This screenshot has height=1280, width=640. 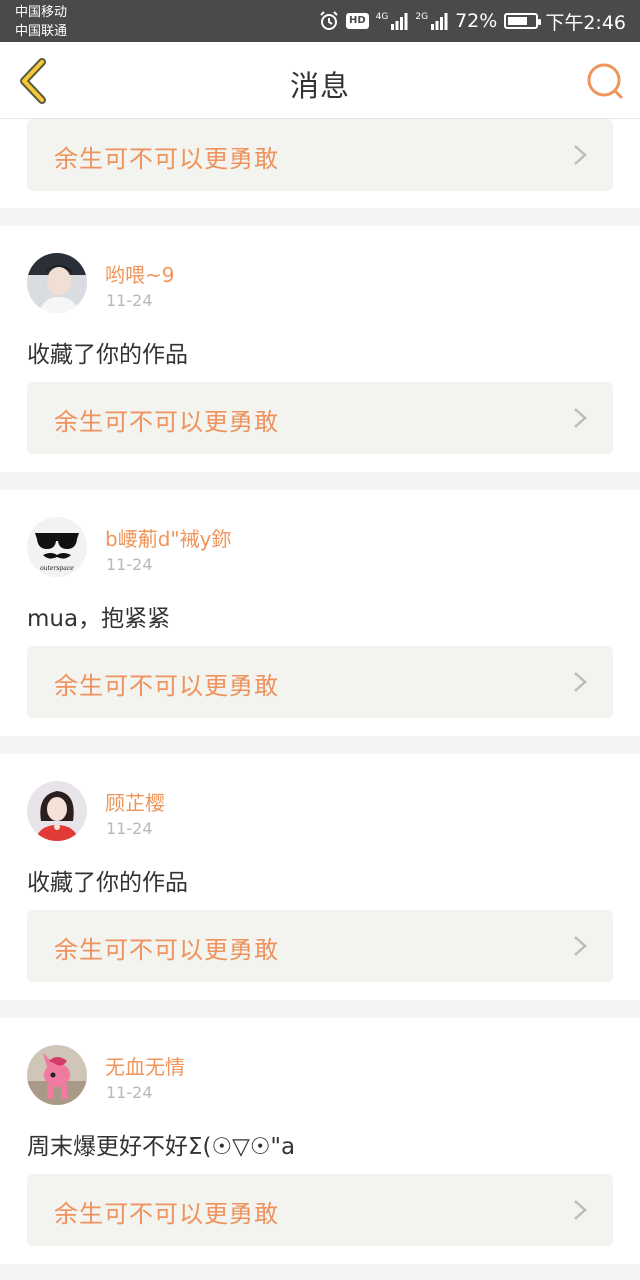 What do you see at coordinates (357, 21) in the screenshot?
I see `hd-icon: HD` at bounding box center [357, 21].